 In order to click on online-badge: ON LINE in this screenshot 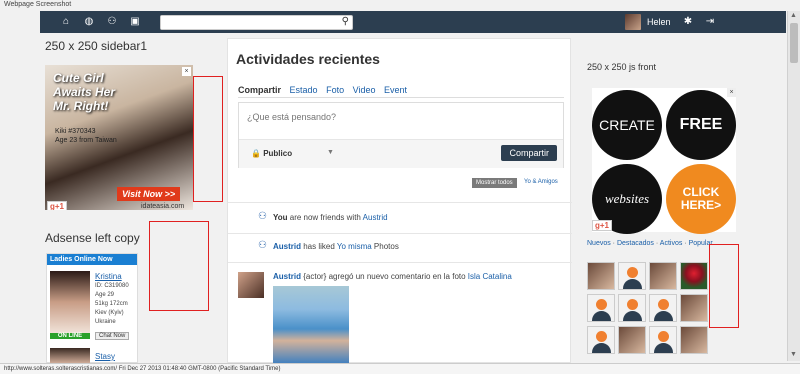, I will do `click(70, 336)`.